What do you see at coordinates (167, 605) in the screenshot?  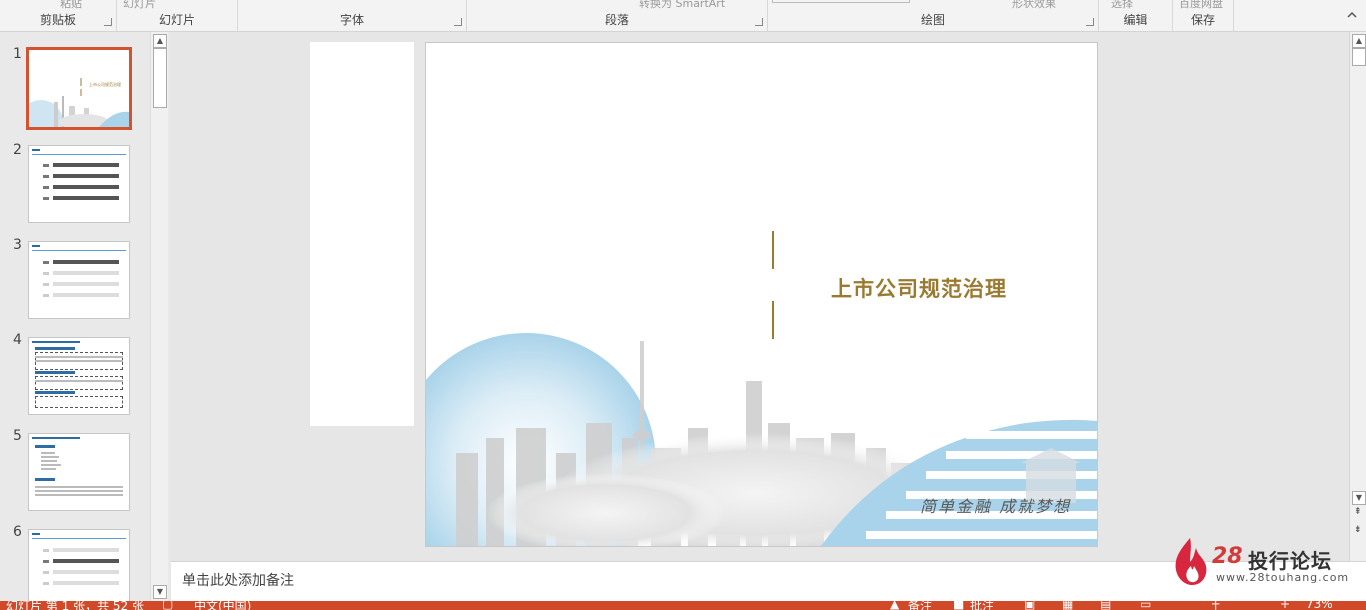 I see `spellcheck-icon: ▢` at bounding box center [167, 605].